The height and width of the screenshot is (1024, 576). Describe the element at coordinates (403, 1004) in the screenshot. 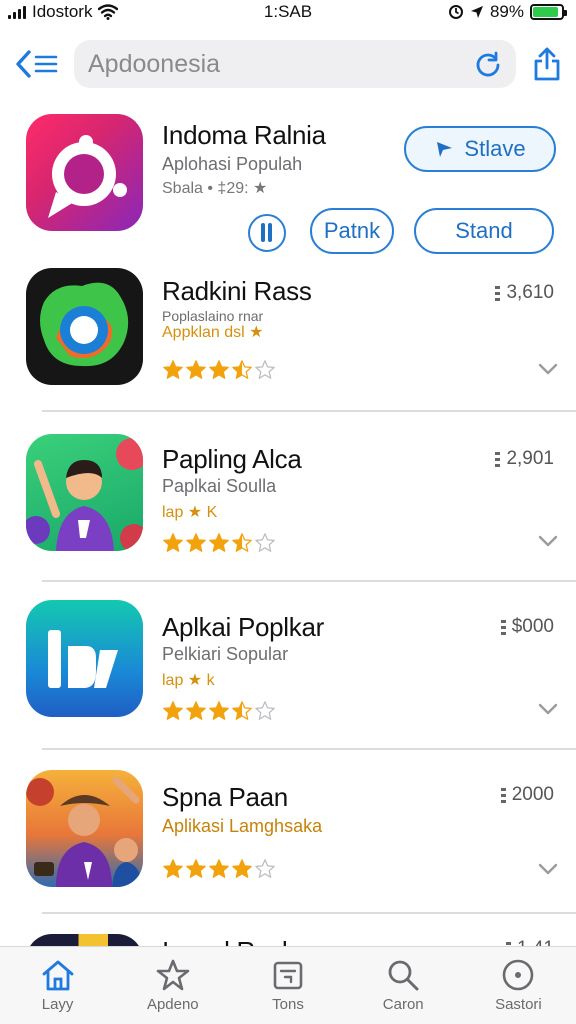

I see `tab-label: Caron` at that location.